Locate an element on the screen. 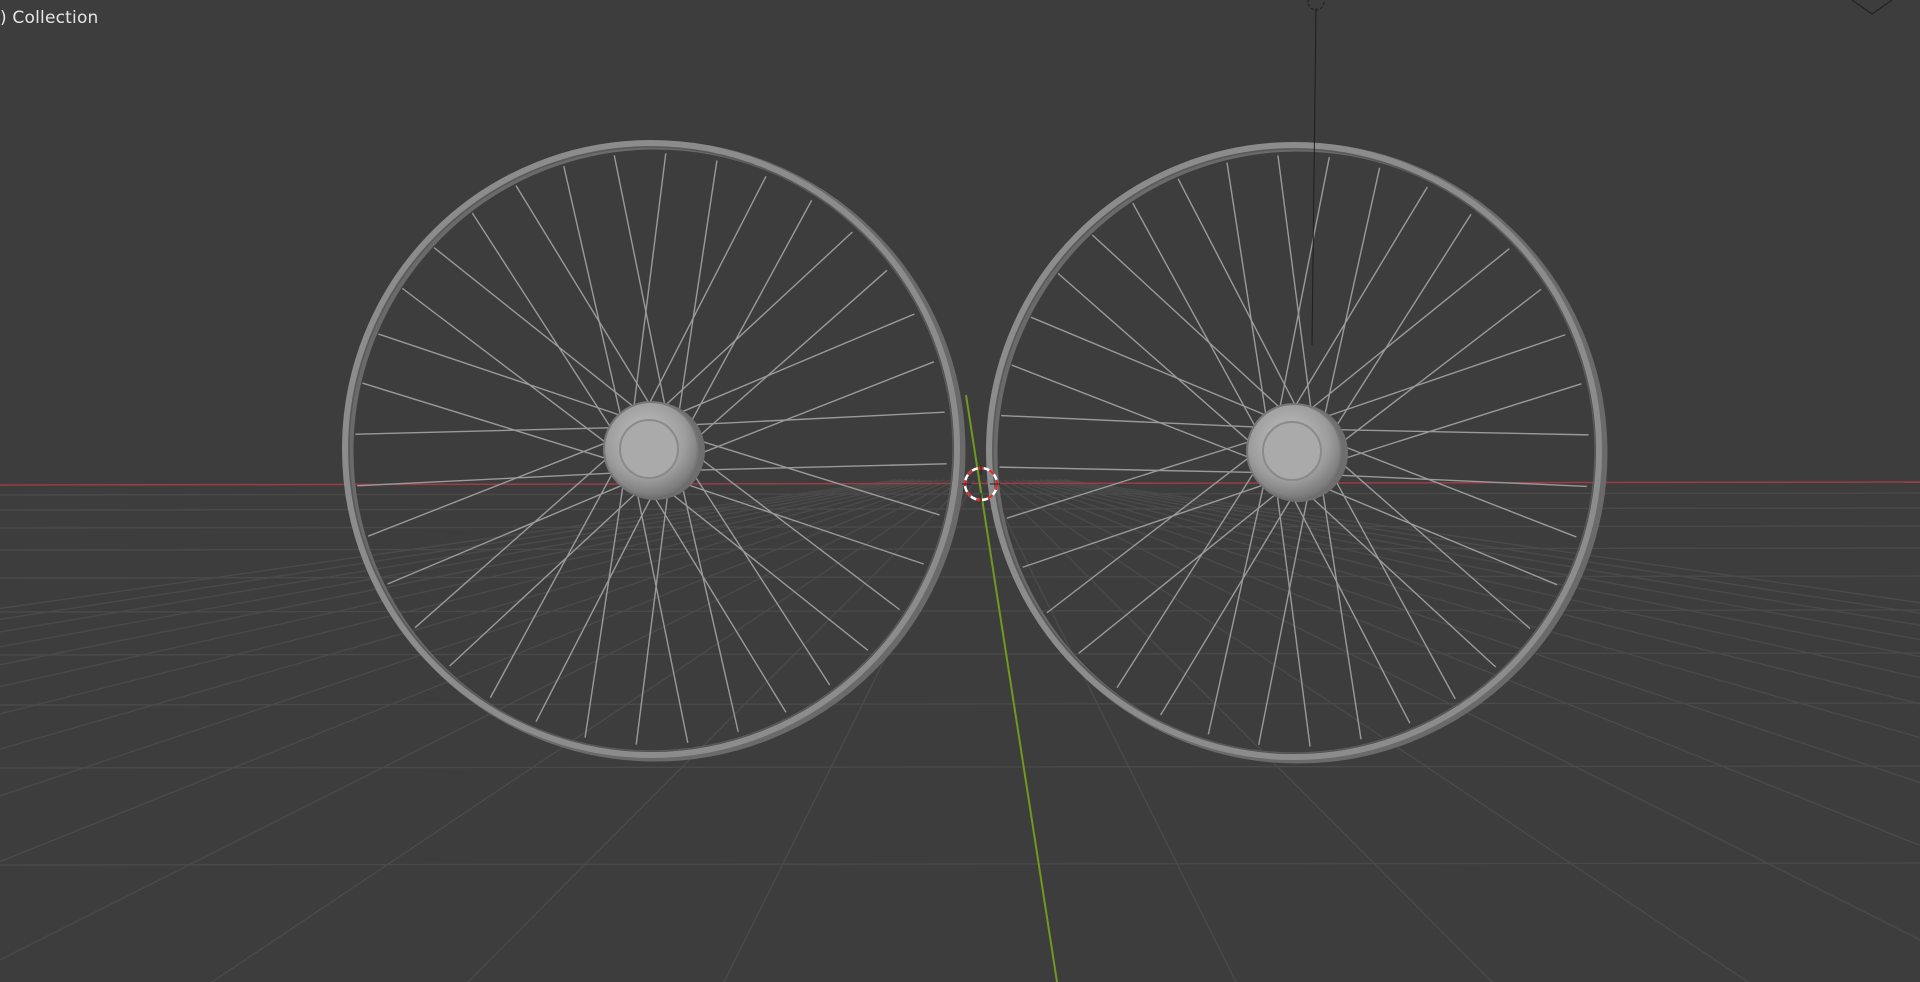  camera-icon is located at coordinates (1872, 7).